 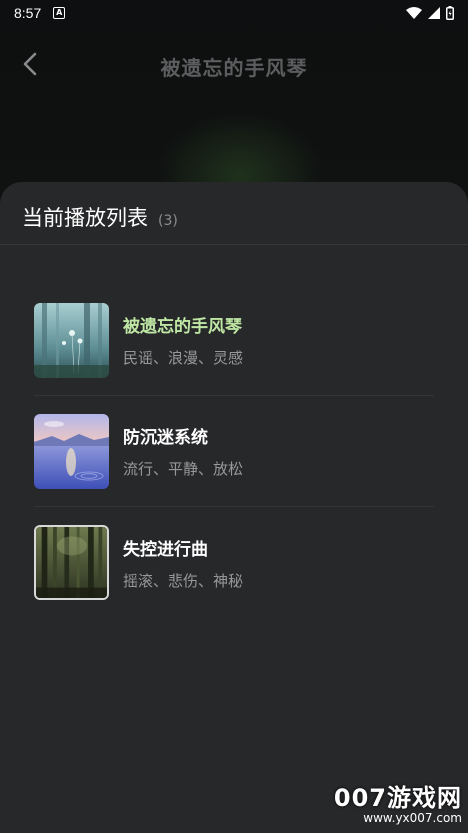 What do you see at coordinates (183, 469) in the screenshot?
I see `song-tags: 流行、平静、放松` at bounding box center [183, 469].